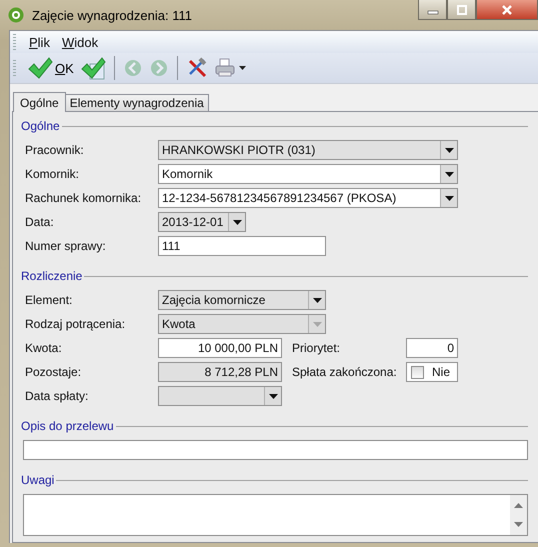 The height and width of the screenshot is (547, 538). Describe the element at coordinates (275, 515) in the screenshot. I see `text-area` at that location.